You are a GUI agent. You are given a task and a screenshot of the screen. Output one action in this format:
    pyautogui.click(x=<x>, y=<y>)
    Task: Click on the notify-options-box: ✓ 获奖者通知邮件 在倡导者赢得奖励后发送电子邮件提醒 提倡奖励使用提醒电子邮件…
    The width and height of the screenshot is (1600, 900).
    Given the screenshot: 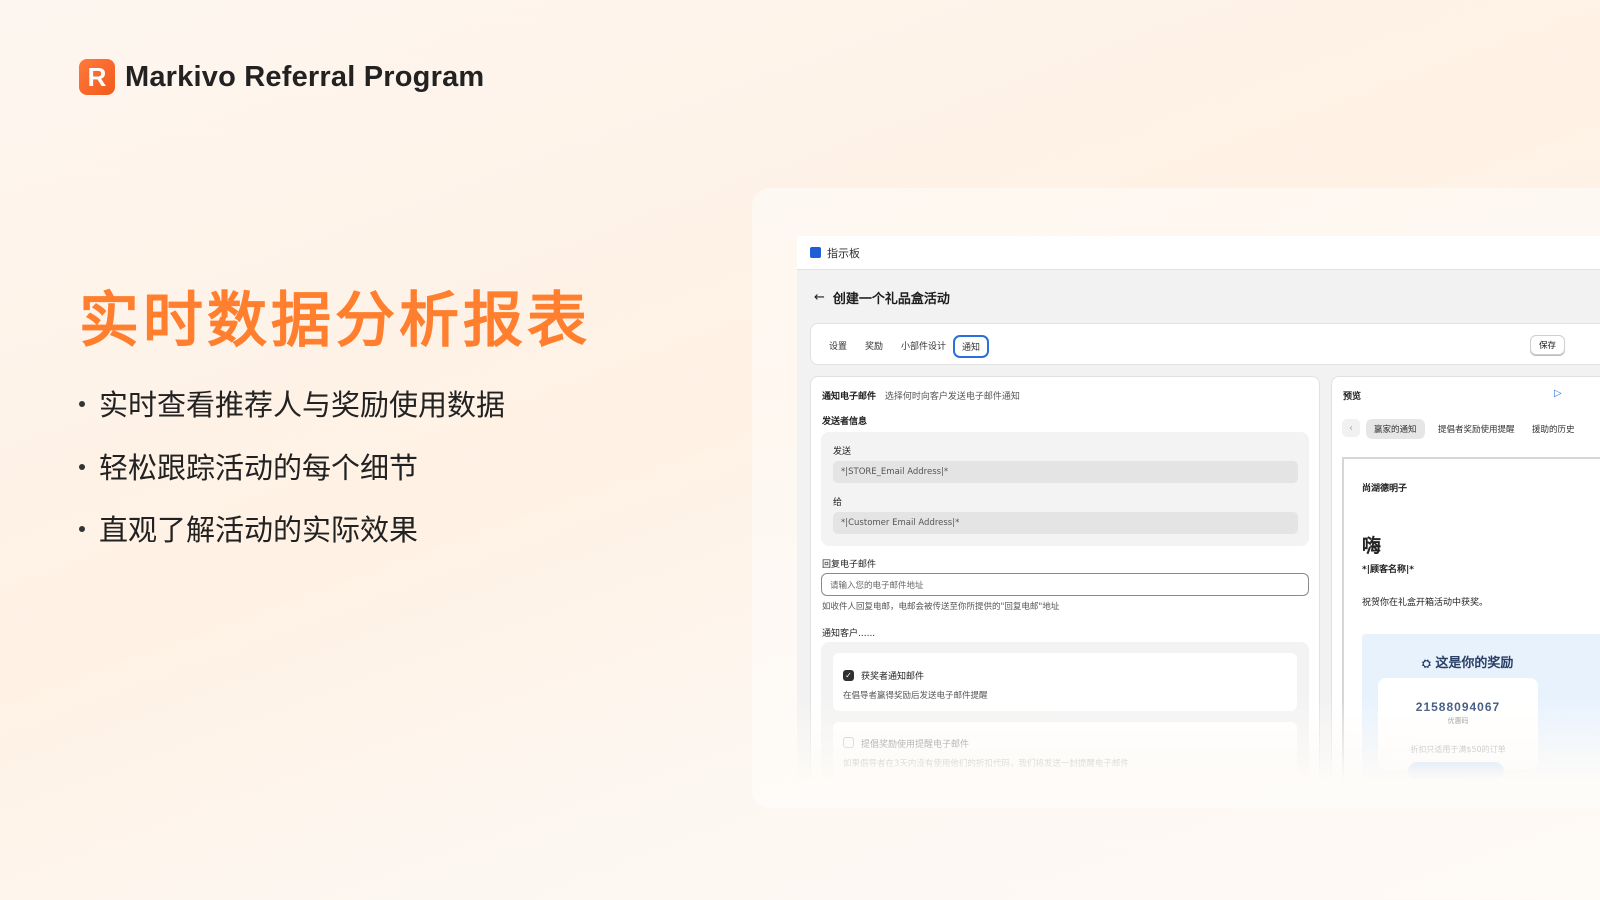 What is the action you would take?
    pyautogui.click(x=1065, y=711)
    